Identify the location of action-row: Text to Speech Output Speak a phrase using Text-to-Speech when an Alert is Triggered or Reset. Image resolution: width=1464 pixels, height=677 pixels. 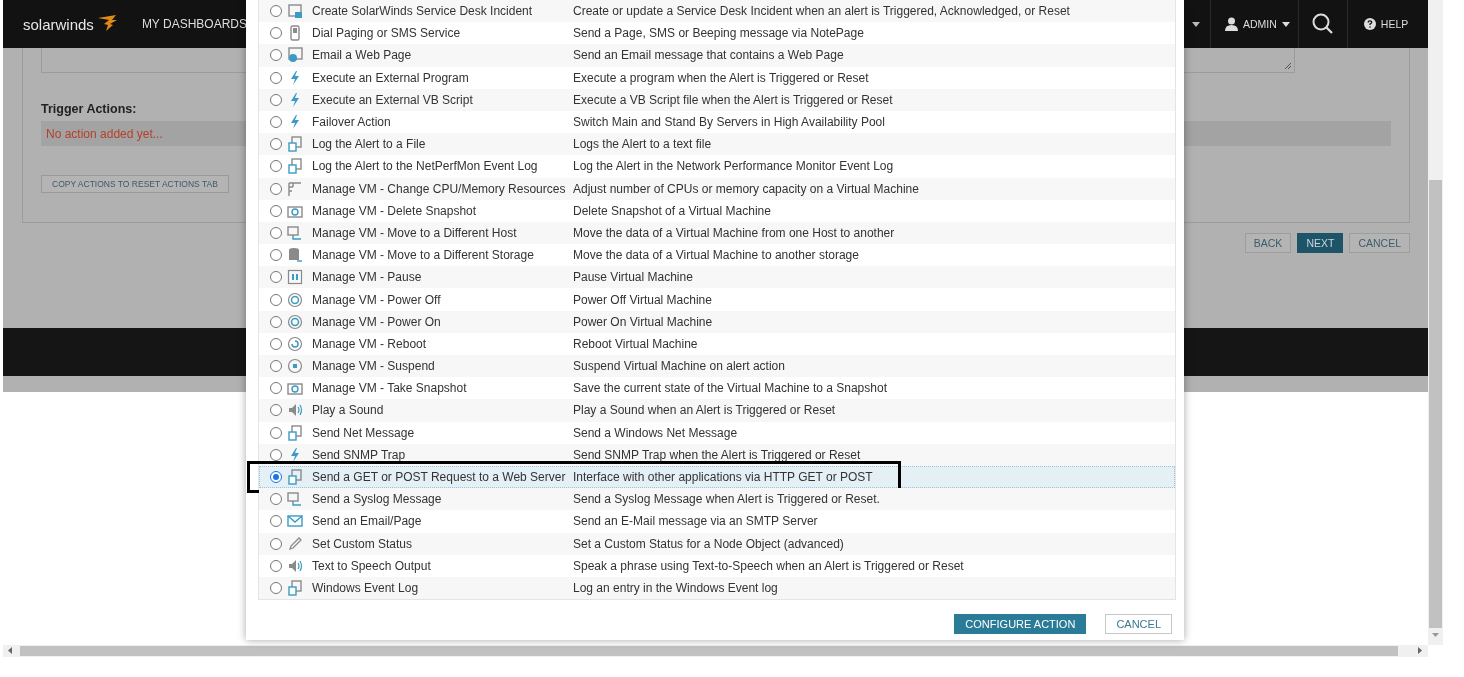
(717, 565).